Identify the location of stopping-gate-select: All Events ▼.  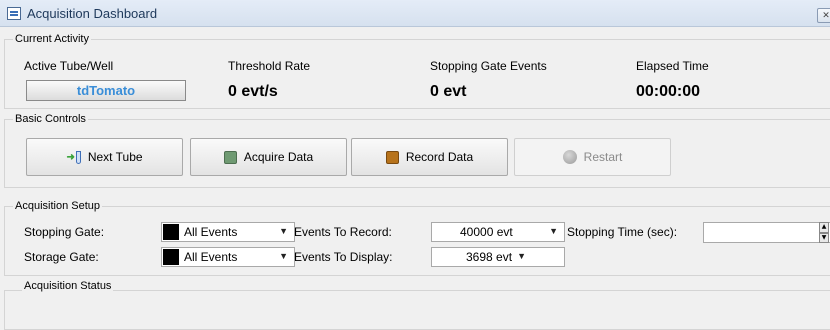
(228, 232).